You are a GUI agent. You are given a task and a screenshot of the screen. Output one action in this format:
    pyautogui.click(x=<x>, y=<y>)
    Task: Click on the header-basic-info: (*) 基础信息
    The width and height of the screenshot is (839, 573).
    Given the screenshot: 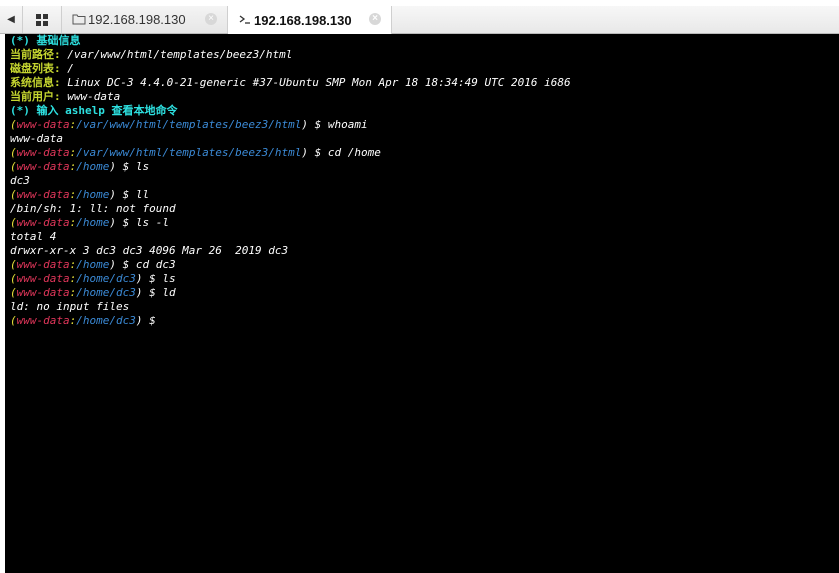 What is the action you would take?
    pyautogui.click(x=45, y=40)
    